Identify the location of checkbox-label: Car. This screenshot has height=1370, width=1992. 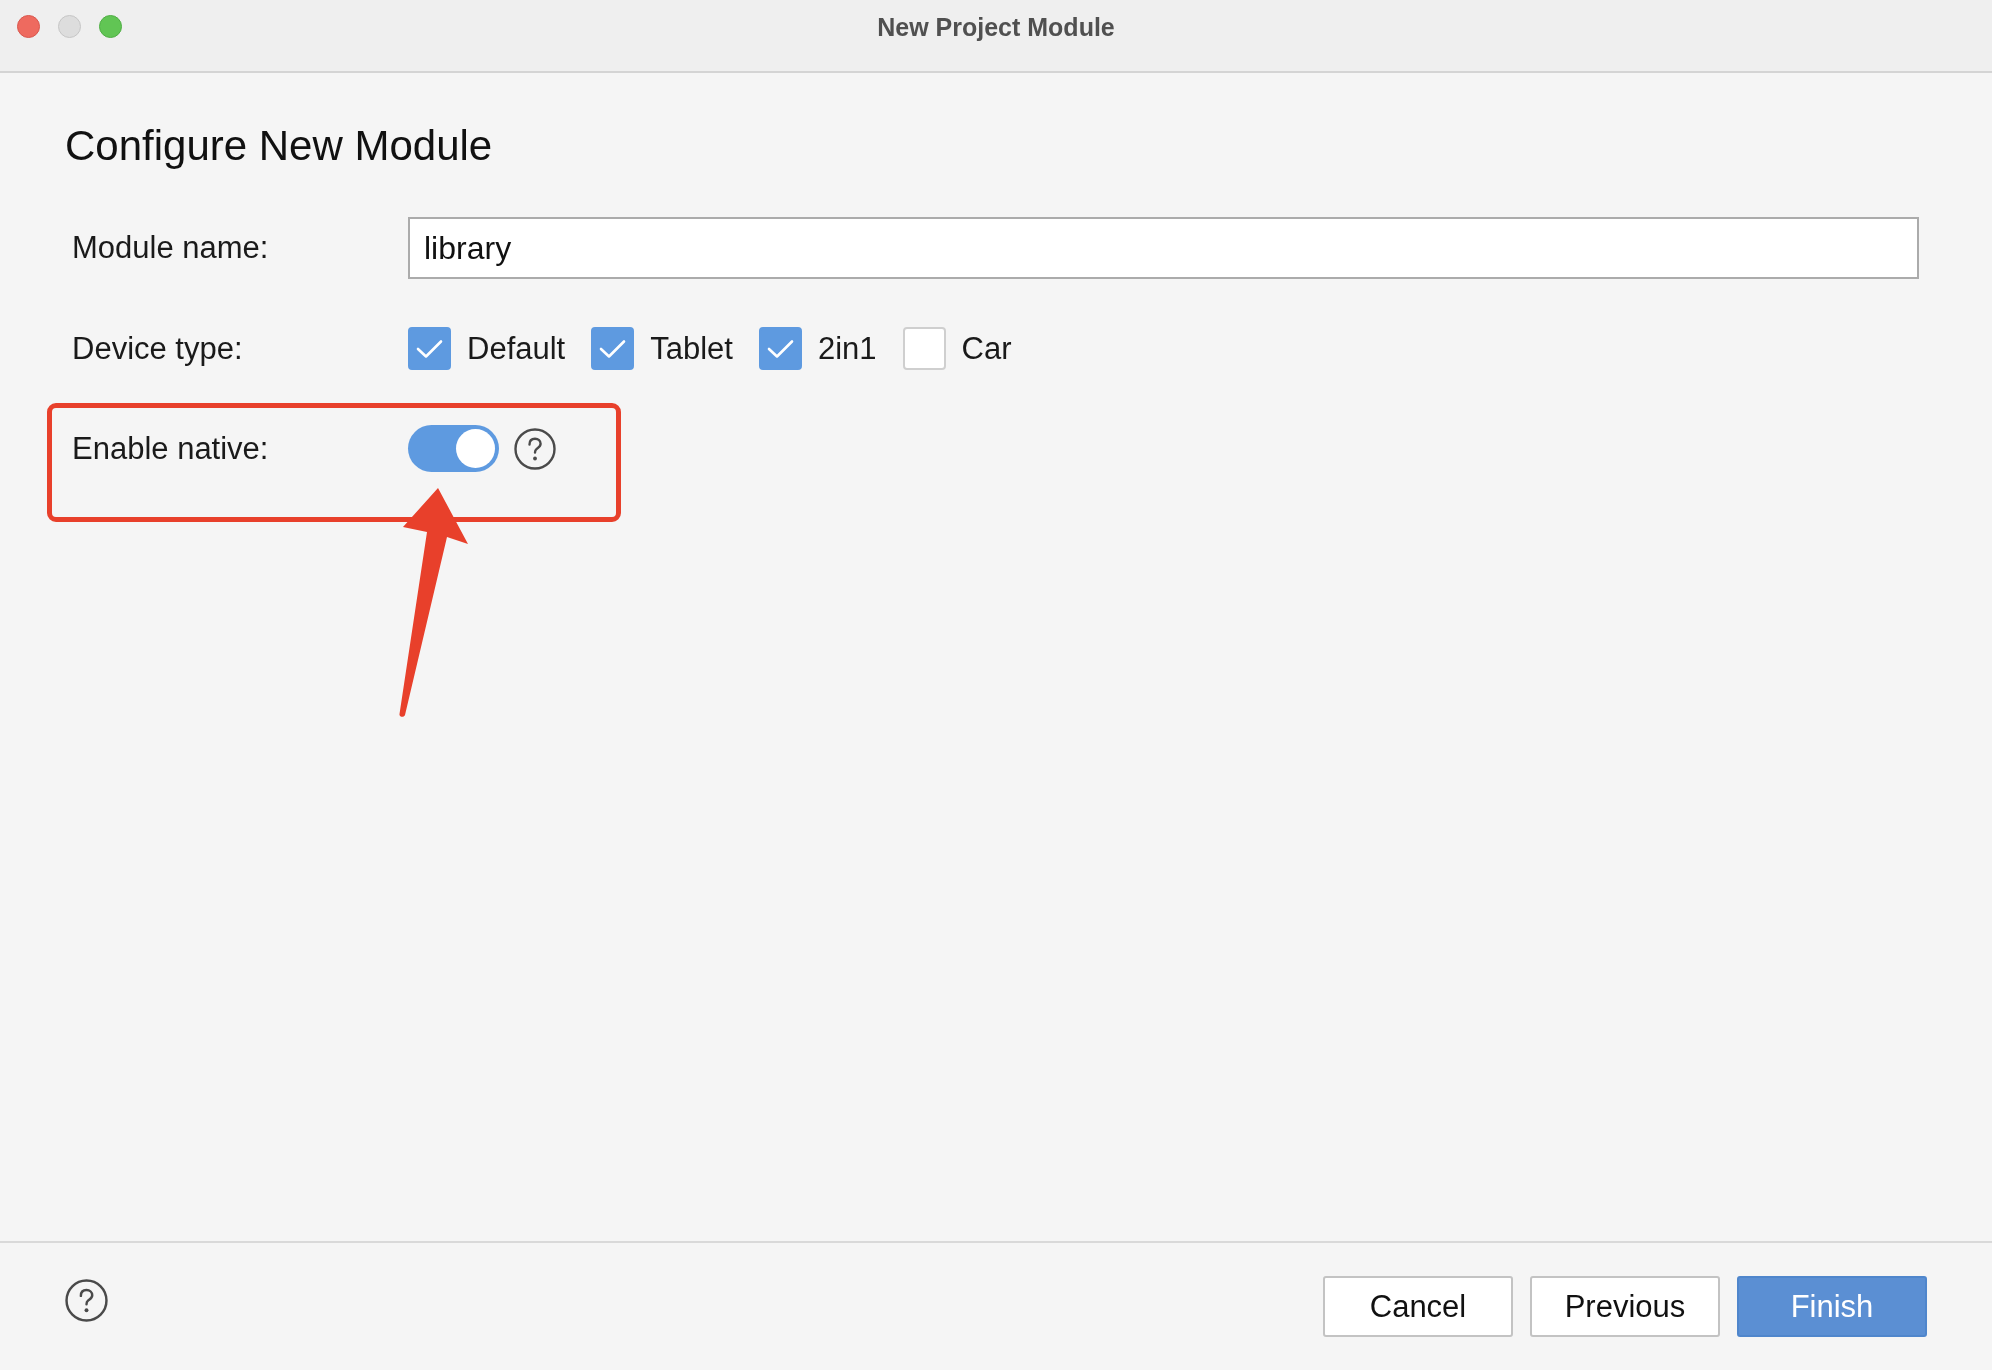
(986, 348).